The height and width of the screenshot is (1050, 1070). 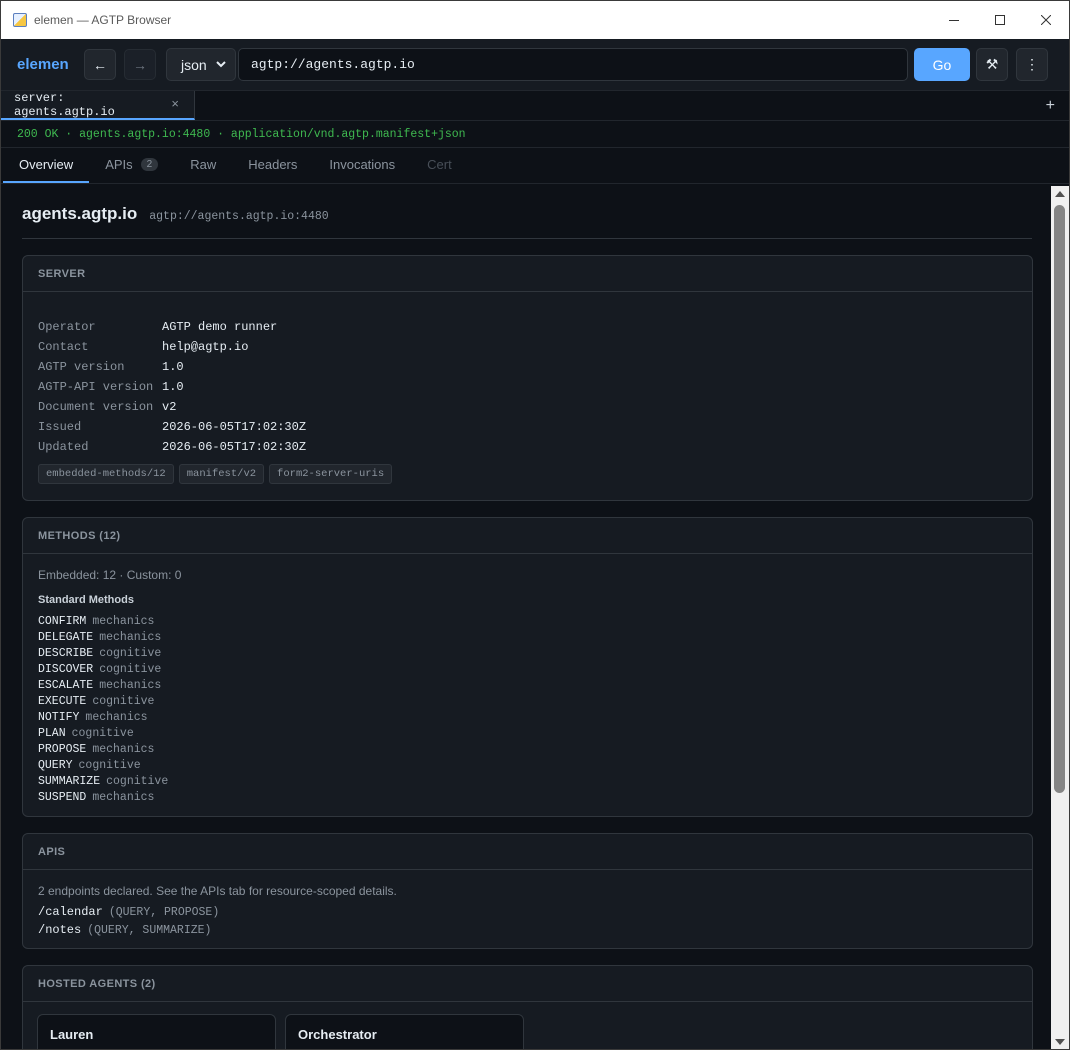 What do you see at coordinates (119, 164) in the screenshot?
I see `tab-apis-label: APIs` at bounding box center [119, 164].